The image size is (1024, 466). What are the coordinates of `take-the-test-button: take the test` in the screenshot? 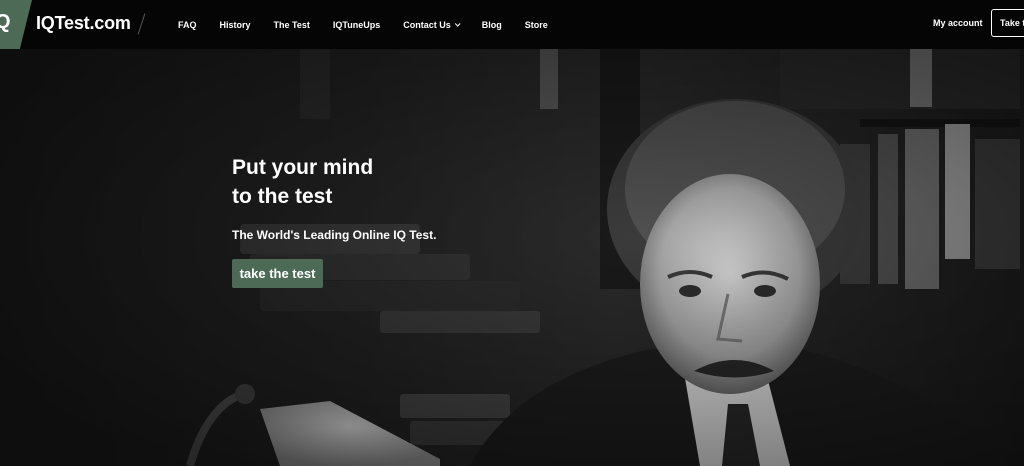 It's located at (277, 273).